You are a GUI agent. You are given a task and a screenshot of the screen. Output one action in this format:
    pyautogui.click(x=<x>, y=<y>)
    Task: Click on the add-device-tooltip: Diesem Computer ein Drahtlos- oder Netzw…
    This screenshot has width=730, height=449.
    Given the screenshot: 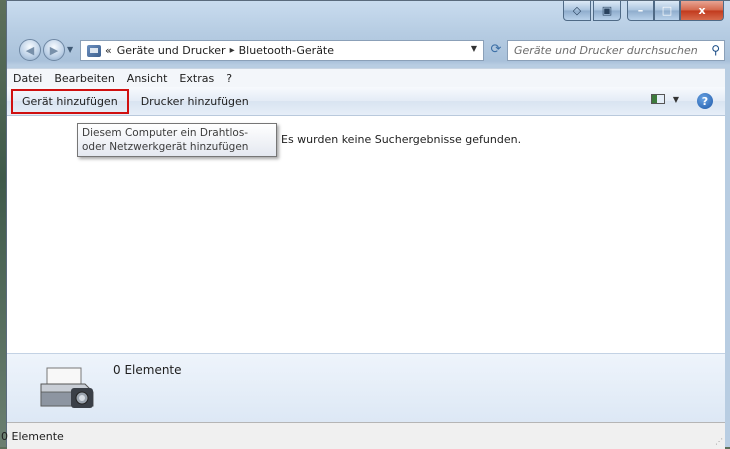 What is the action you would take?
    pyautogui.click(x=177, y=140)
    